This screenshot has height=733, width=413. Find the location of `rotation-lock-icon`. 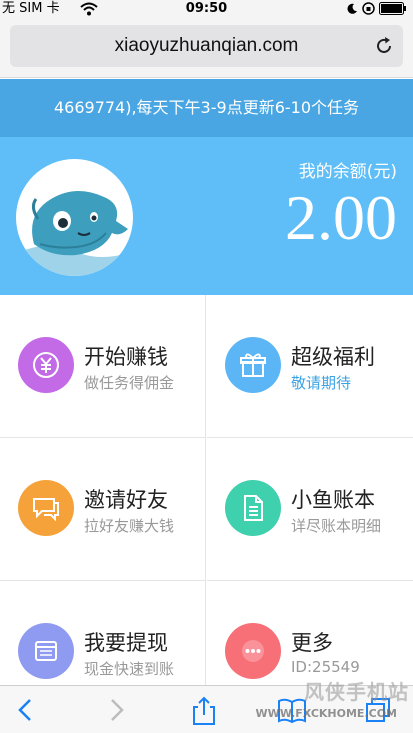

rotation-lock-icon is located at coordinates (368, 10).